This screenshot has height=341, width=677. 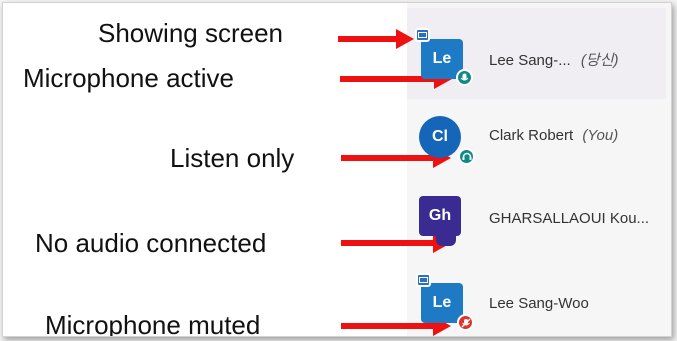 I want to click on microphone-active-icon, so click(x=464, y=77).